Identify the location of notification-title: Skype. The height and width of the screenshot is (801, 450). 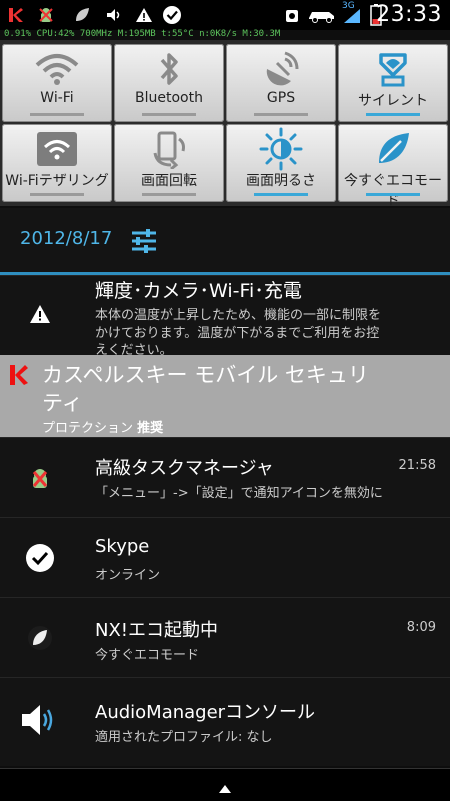
(122, 546).